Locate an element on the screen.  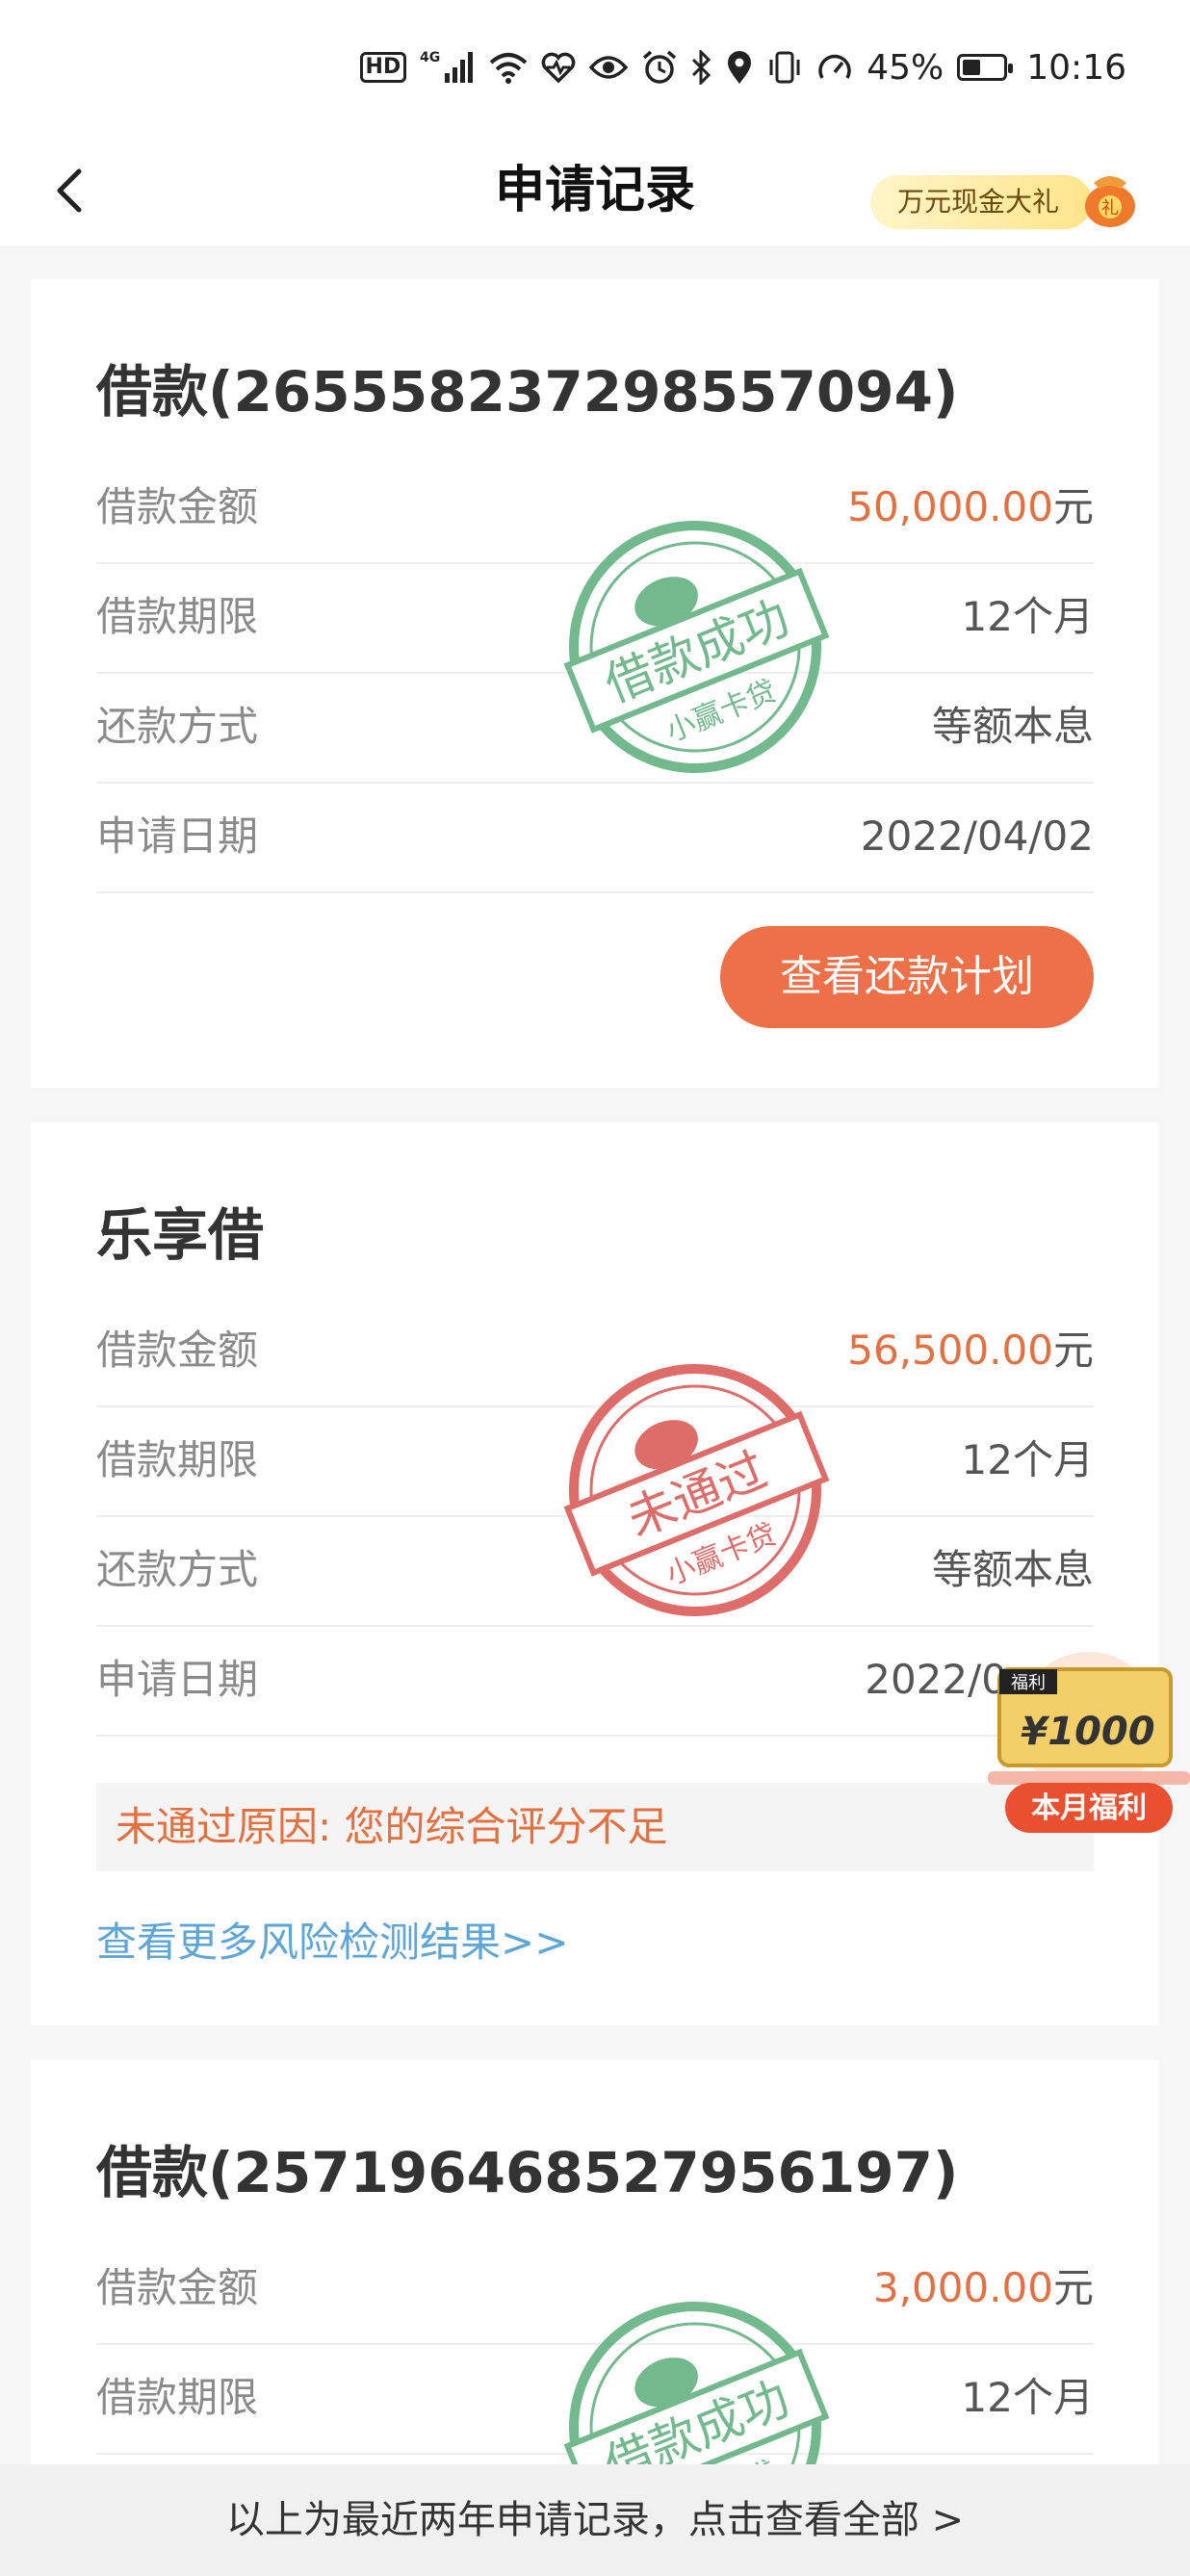
info-row-date: 申请日期 2022/04/02 is located at coordinates (595, 837).